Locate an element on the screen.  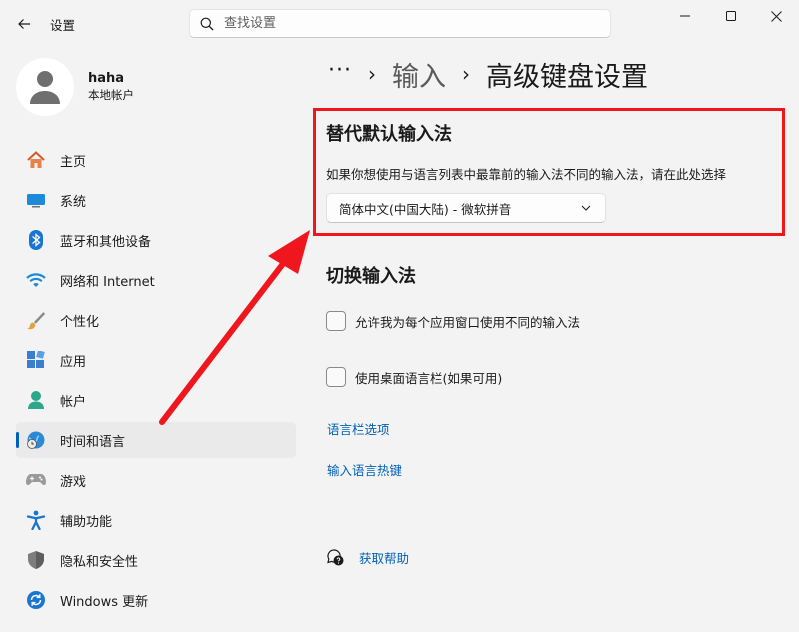
dropdown-selected-value: 简体中文(中国大陆) - 微软拼音 is located at coordinates (425, 209).